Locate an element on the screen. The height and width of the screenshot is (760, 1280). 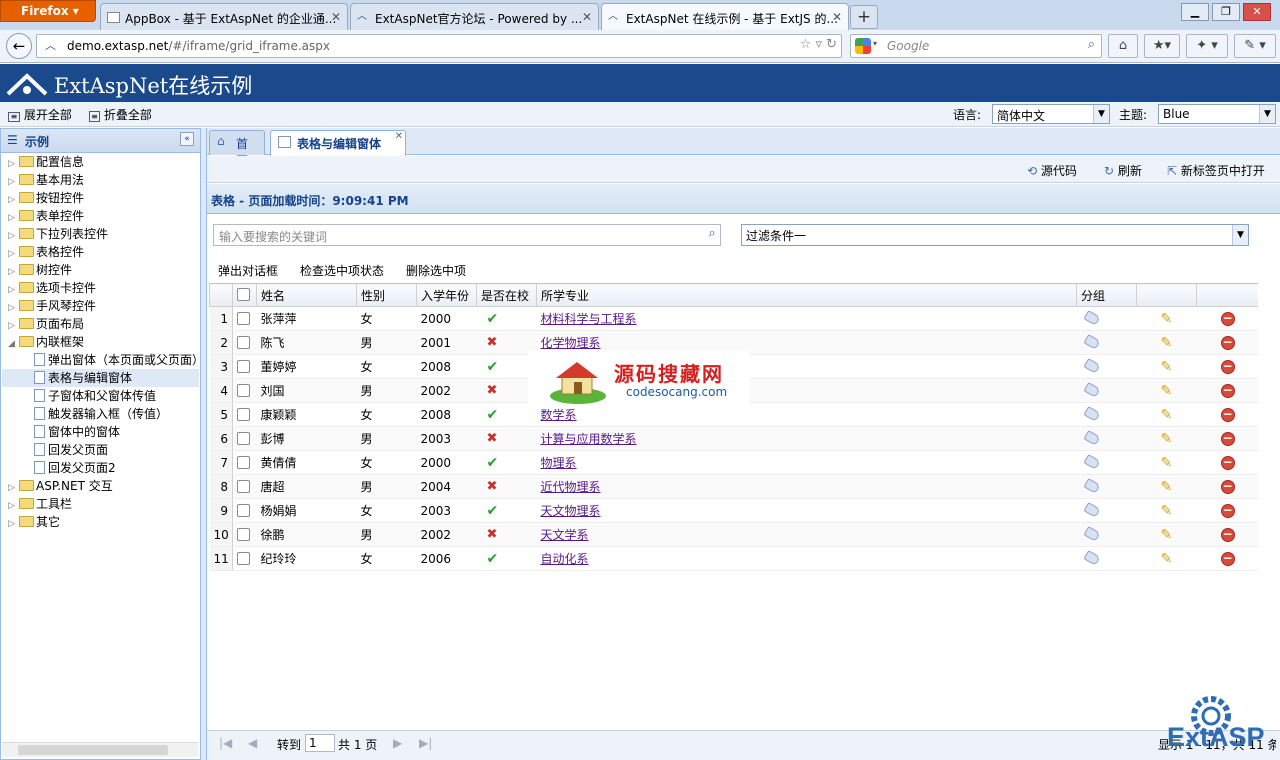
back-button: ← is located at coordinates (19, 46).